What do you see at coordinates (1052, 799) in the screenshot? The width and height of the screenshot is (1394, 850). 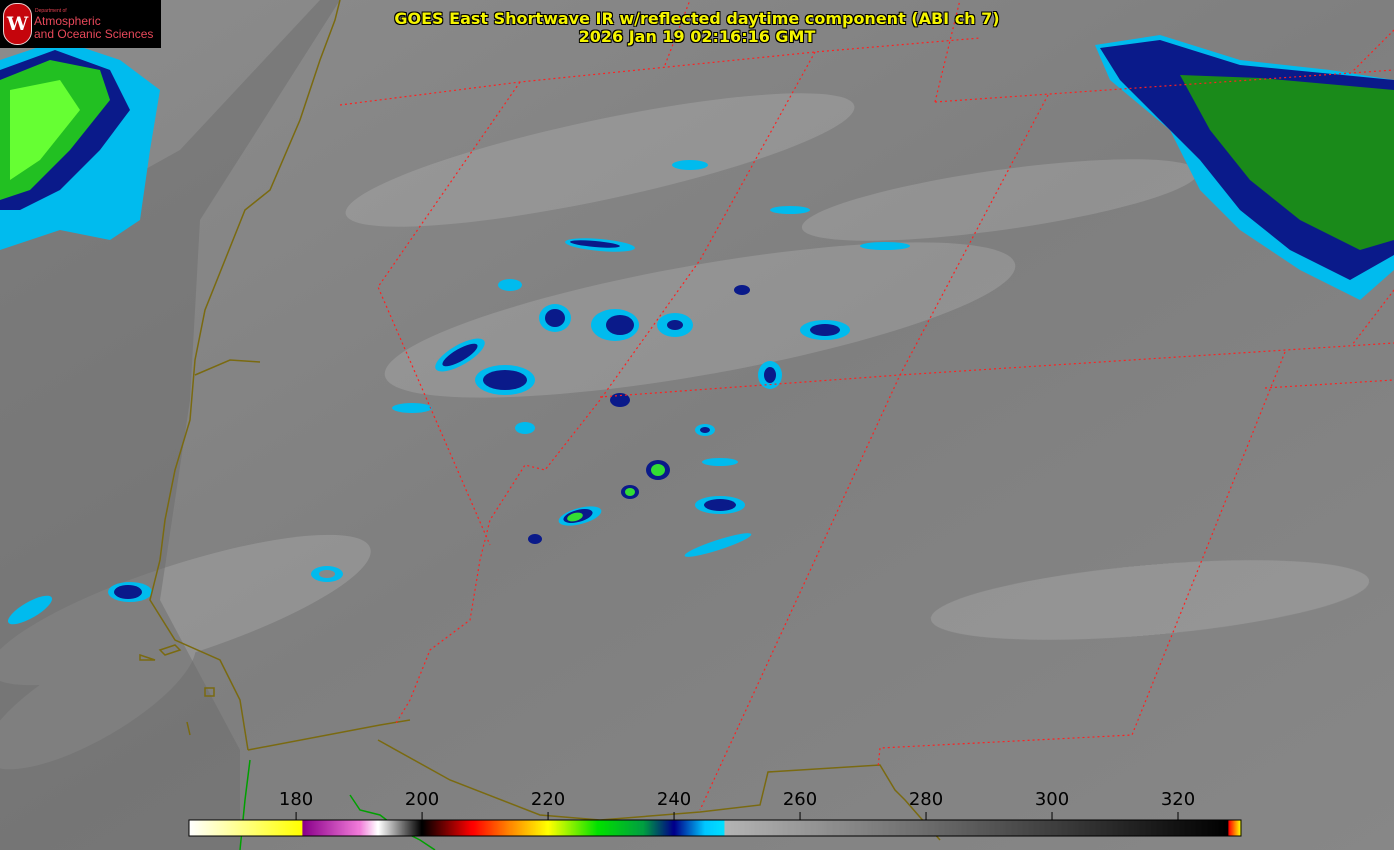 I see `colorbar-tick-label: 300` at bounding box center [1052, 799].